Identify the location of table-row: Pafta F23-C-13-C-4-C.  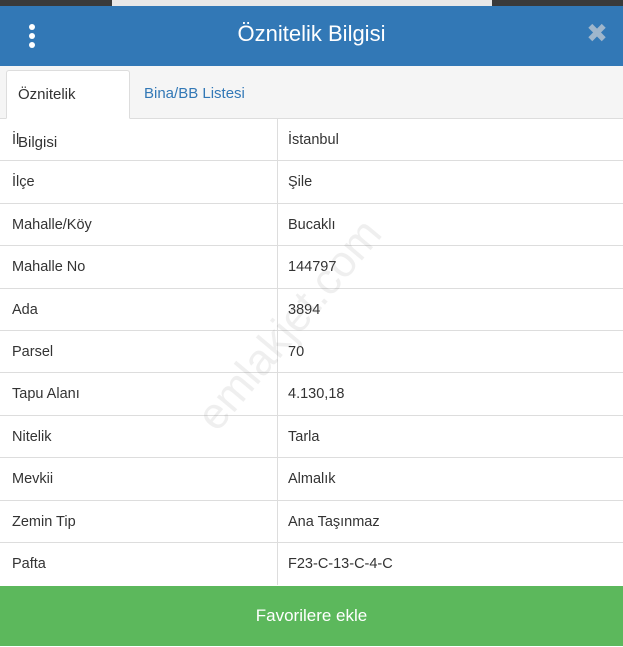
(311, 564).